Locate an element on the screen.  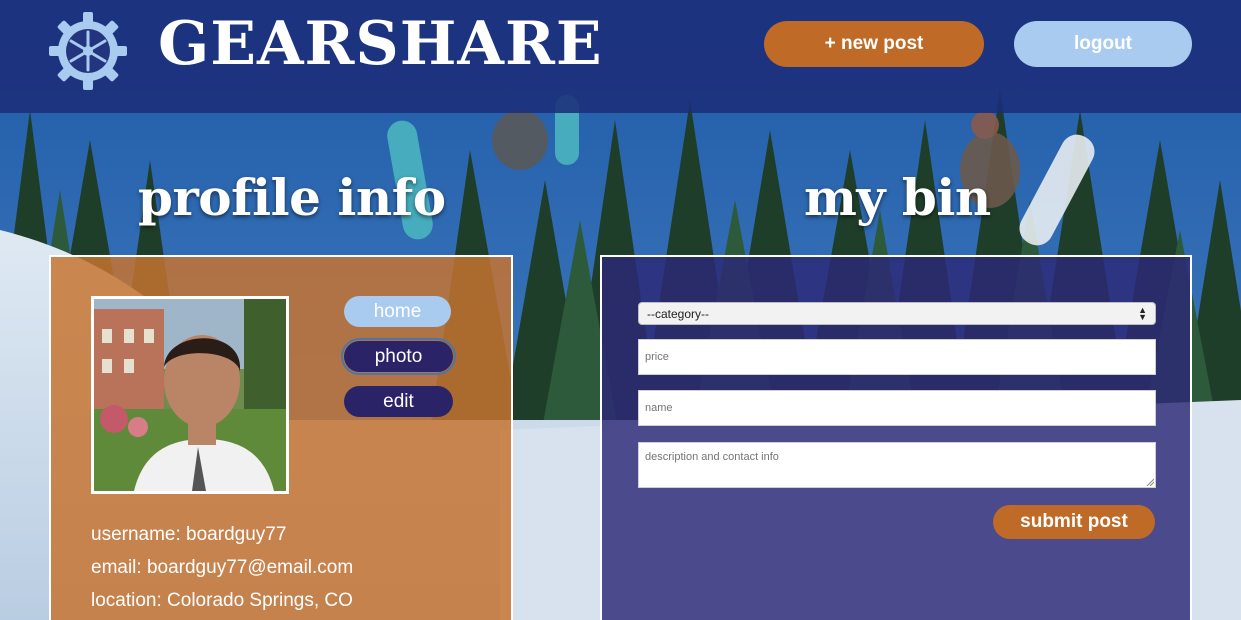
description-placeholder: description and contact info is located at coordinates (712, 457).